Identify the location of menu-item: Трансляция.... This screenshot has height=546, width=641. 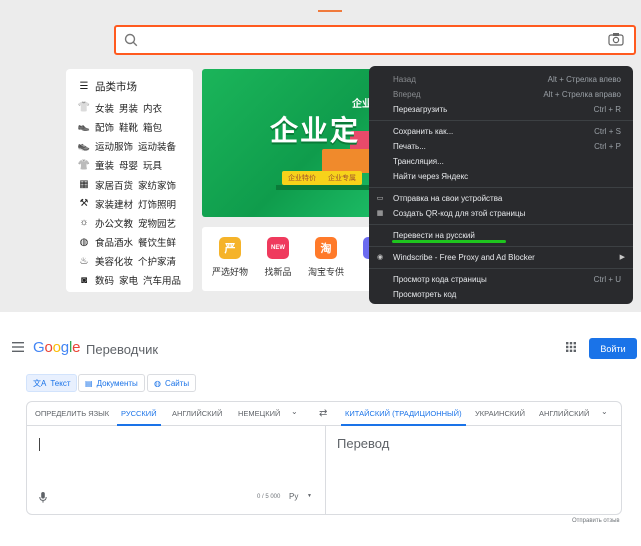
(501, 161).